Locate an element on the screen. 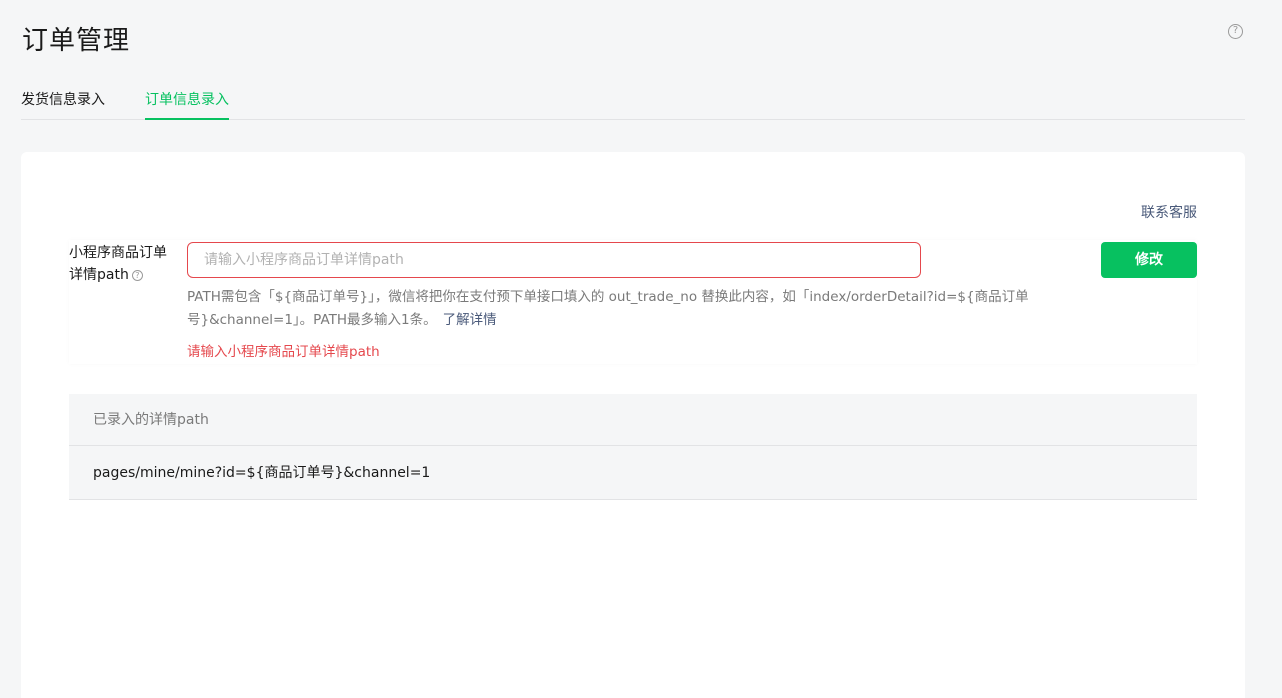  tab-shipping-info-entry: 发货信息录入 is located at coordinates (63, 104).